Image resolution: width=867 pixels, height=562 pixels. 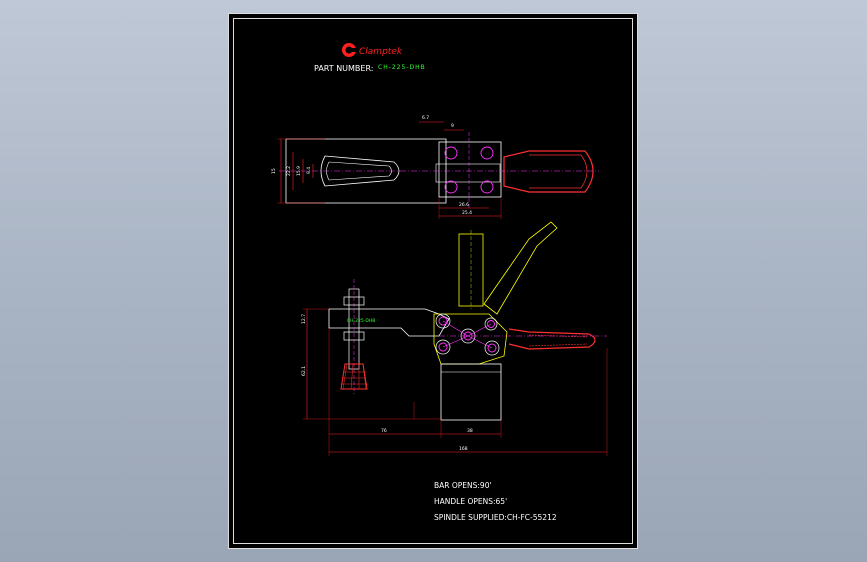 What do you see at coordinates (361, 321) in the screenshot?
I see `arm-callout-label: CH-225-DHB` at bounding box center [361, 321].